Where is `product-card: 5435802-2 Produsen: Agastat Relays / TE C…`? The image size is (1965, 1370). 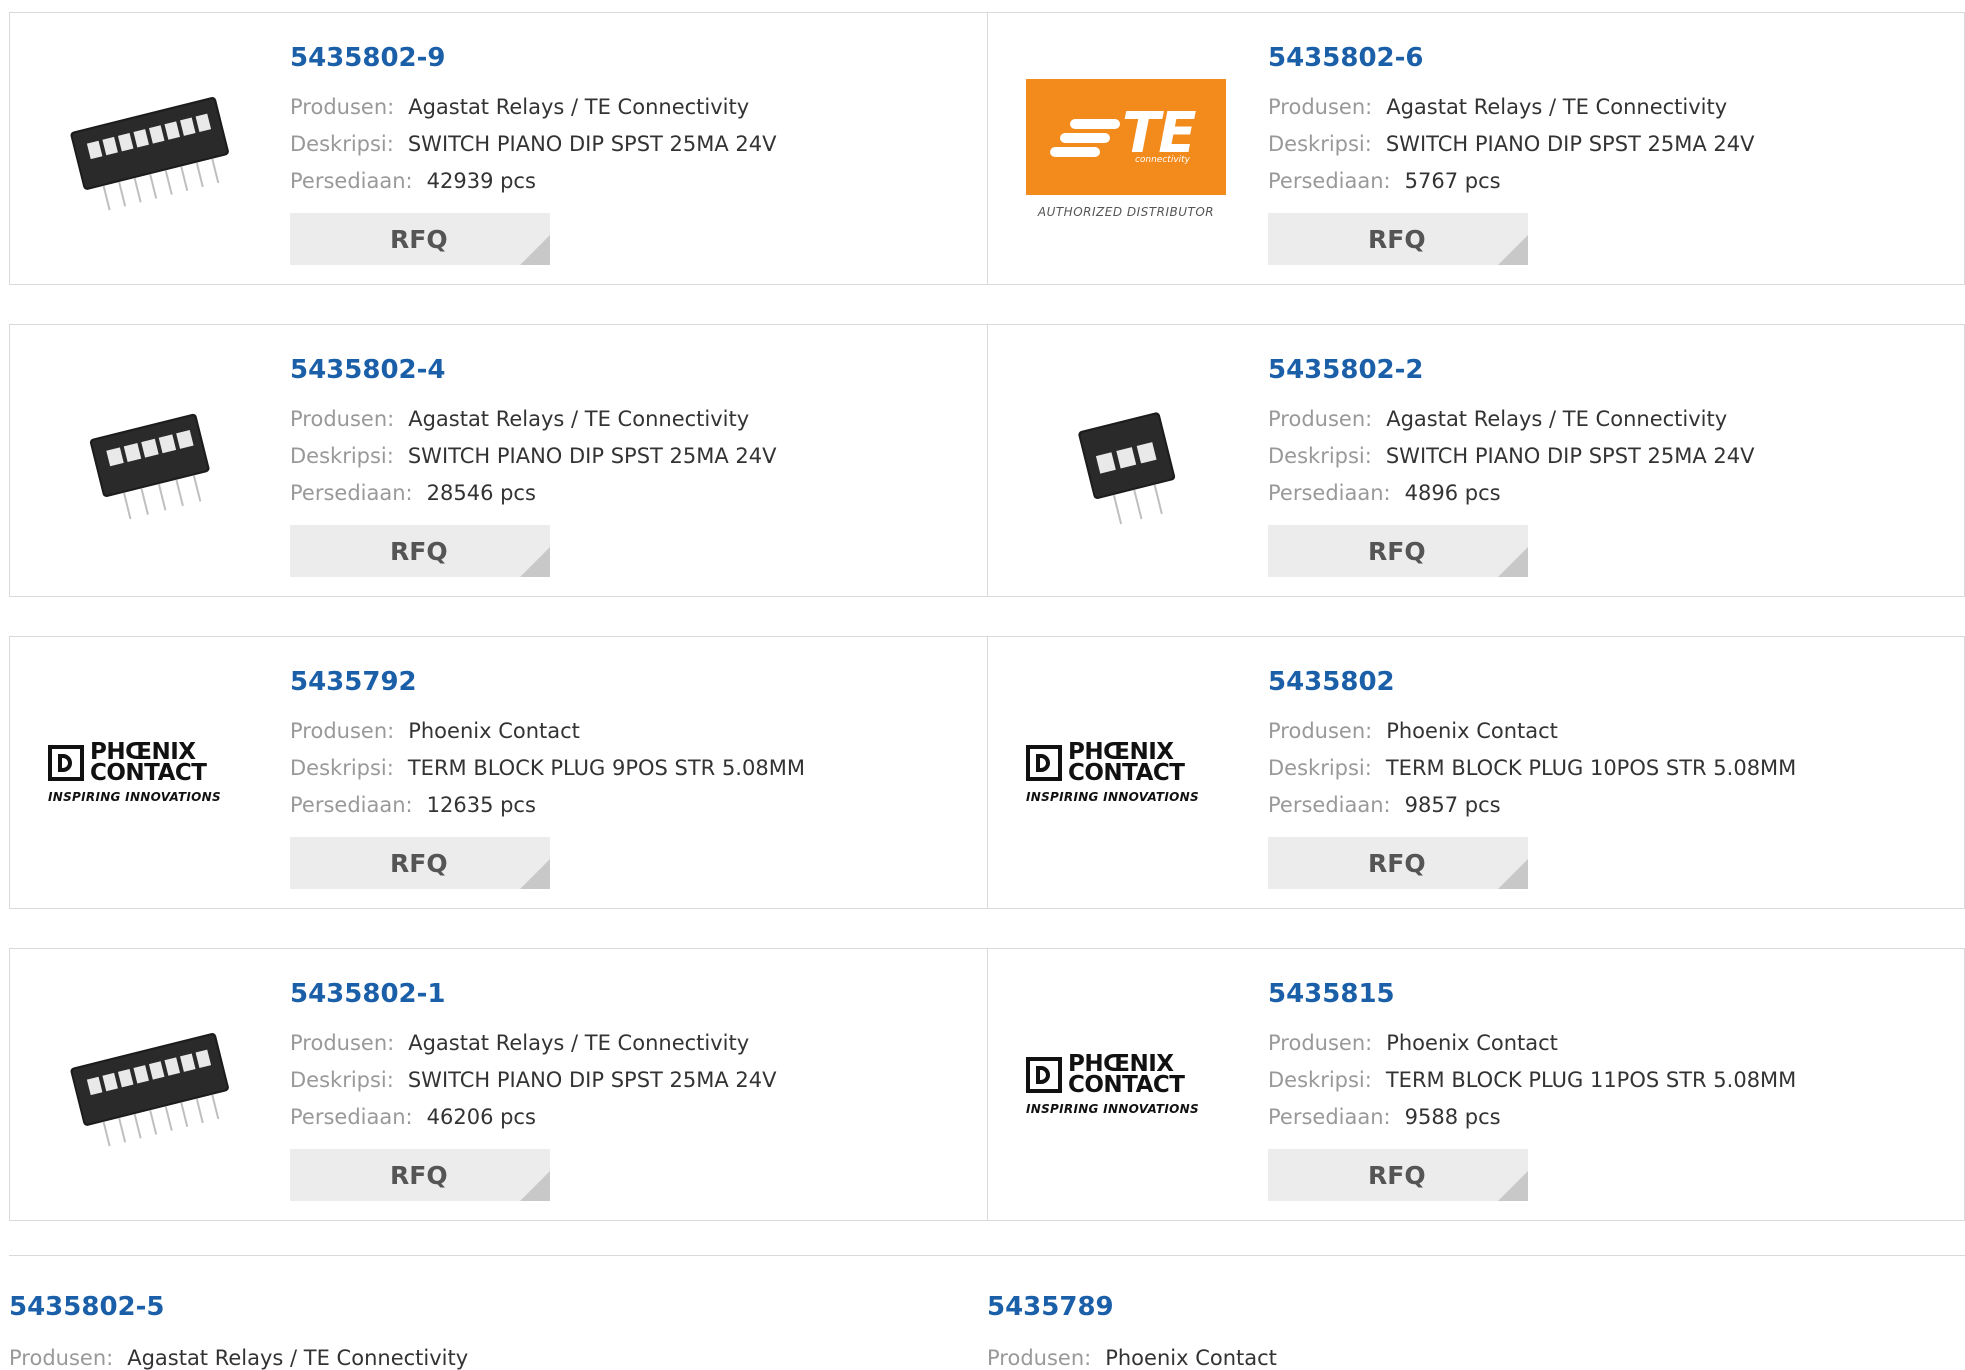 product-card: 5435802-2 Produsen: Agastat Relays / TE C… is located at coordinates (1475, 460).